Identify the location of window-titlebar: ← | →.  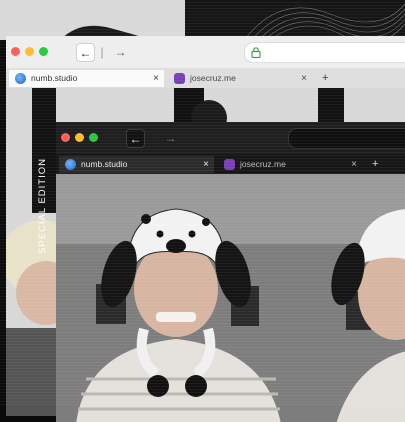
(205, 52).